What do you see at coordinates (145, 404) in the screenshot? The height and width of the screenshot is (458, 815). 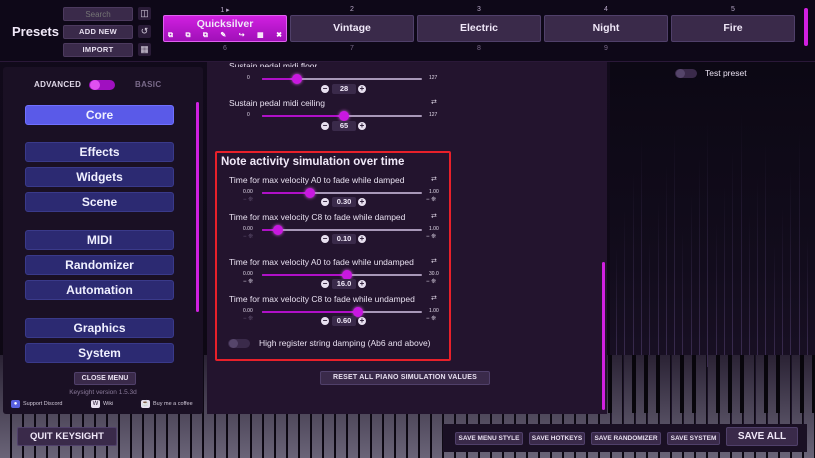 I see `coffee-icon: ☕` at bounding box center [145, 404].